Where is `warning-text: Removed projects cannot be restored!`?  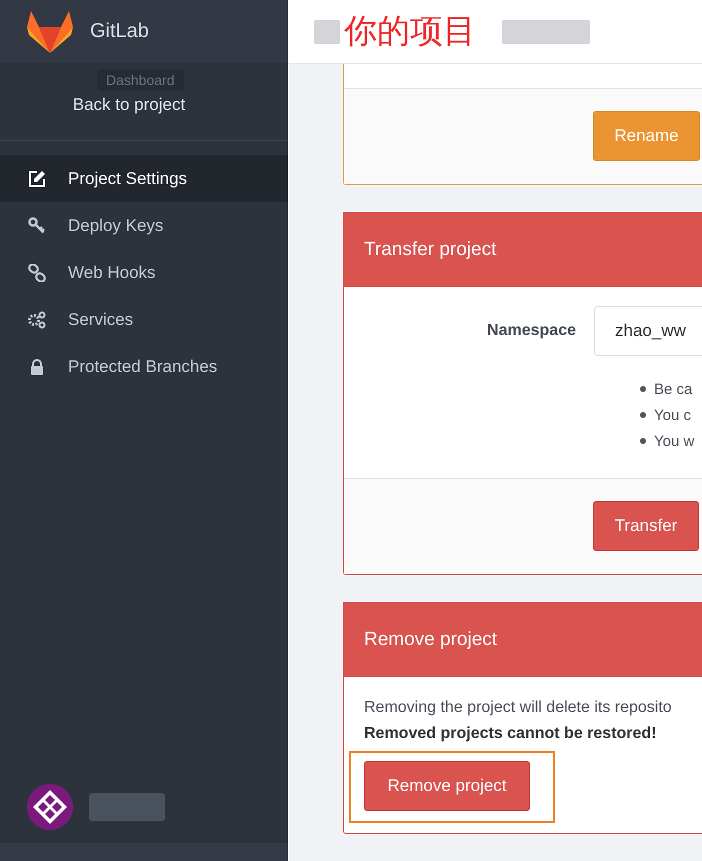
warning-text: Removed projects cannot be restored! is located at coordinates (511, 734).